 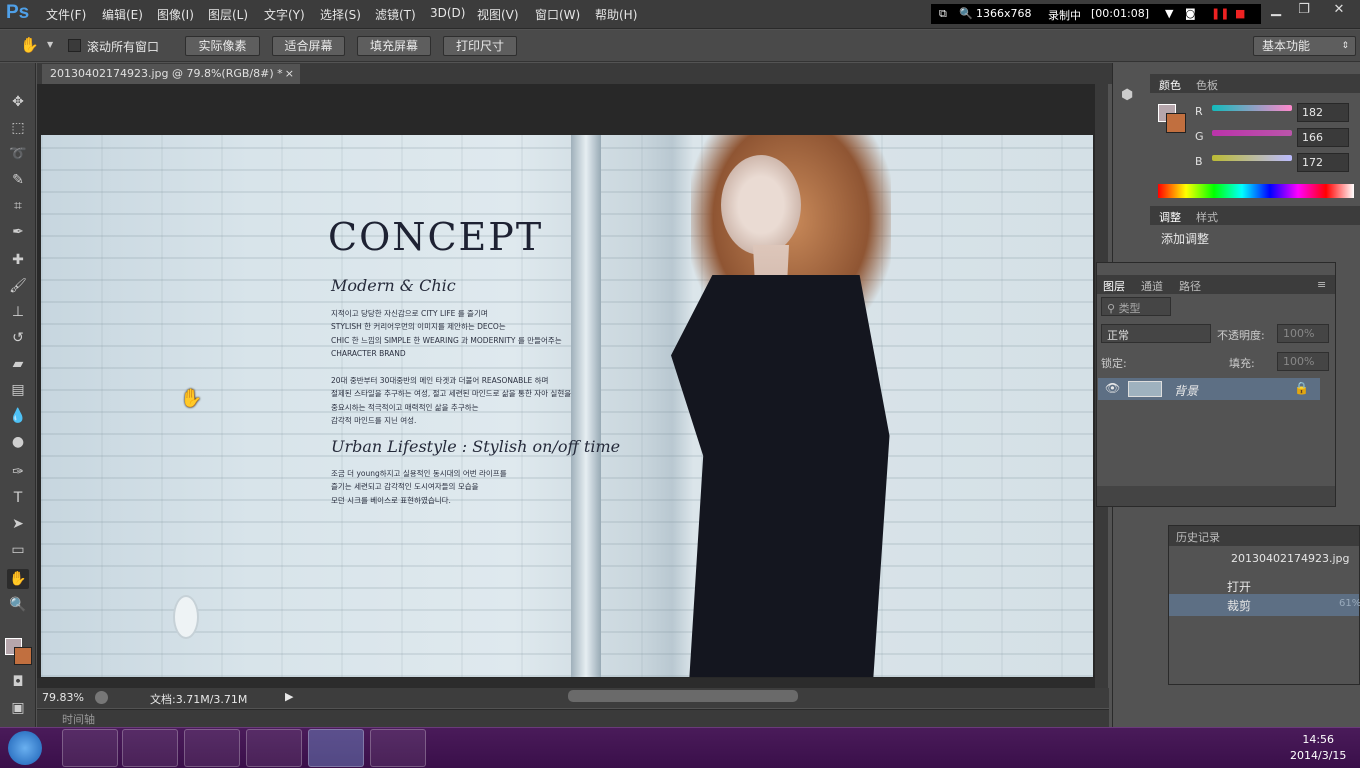 What do you see at coordinates (78, 719) in the screenshot?
I see `timeline-label: 时间轴` at bounding box center [78, 719].